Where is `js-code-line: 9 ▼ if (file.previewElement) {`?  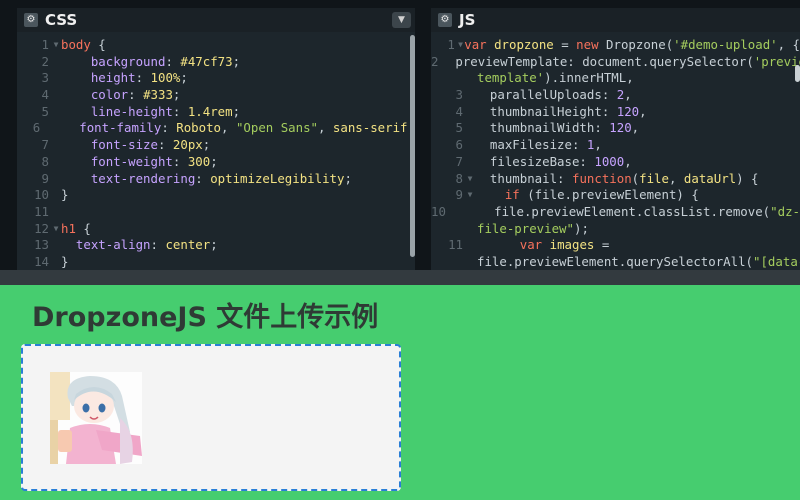 js-code-line: 9 ▼ if (file.previewElement) { is located at coordinates (615, 195).